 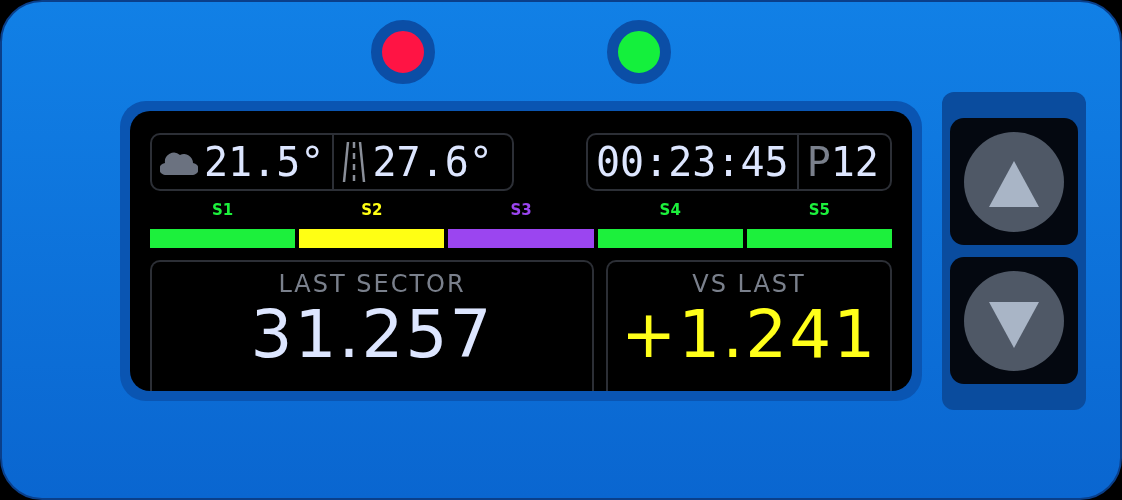 I want to click on card-label: LAST SECTOR, so click(x=372, y=284).